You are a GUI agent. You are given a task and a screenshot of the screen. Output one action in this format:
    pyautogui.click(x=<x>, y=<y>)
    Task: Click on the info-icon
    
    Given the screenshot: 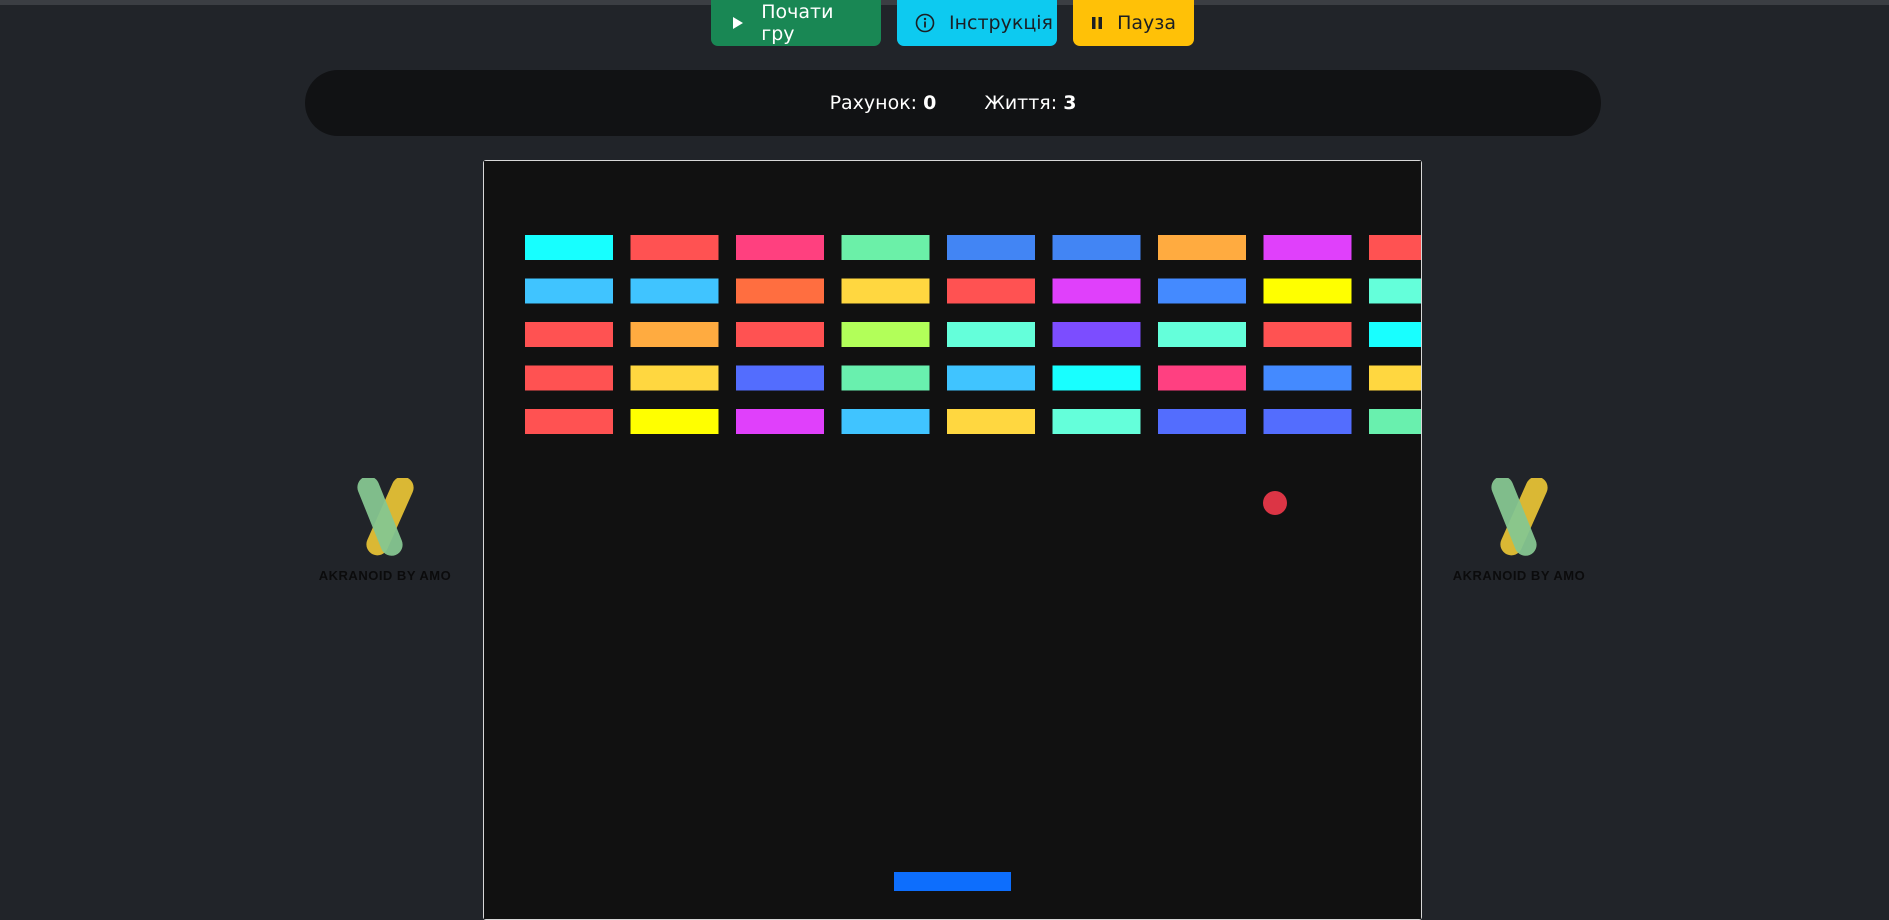 What is the action you would take?
    pyautogui.click(x=925, y=23)
    